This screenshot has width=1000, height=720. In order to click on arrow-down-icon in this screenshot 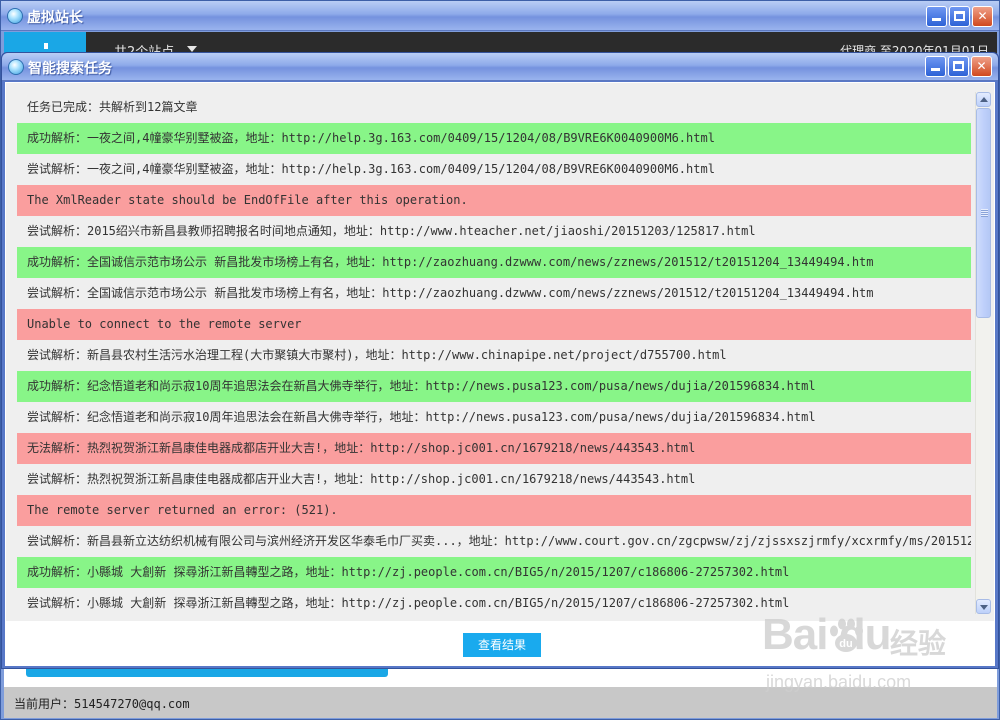, I will do `click(984, 607)`.